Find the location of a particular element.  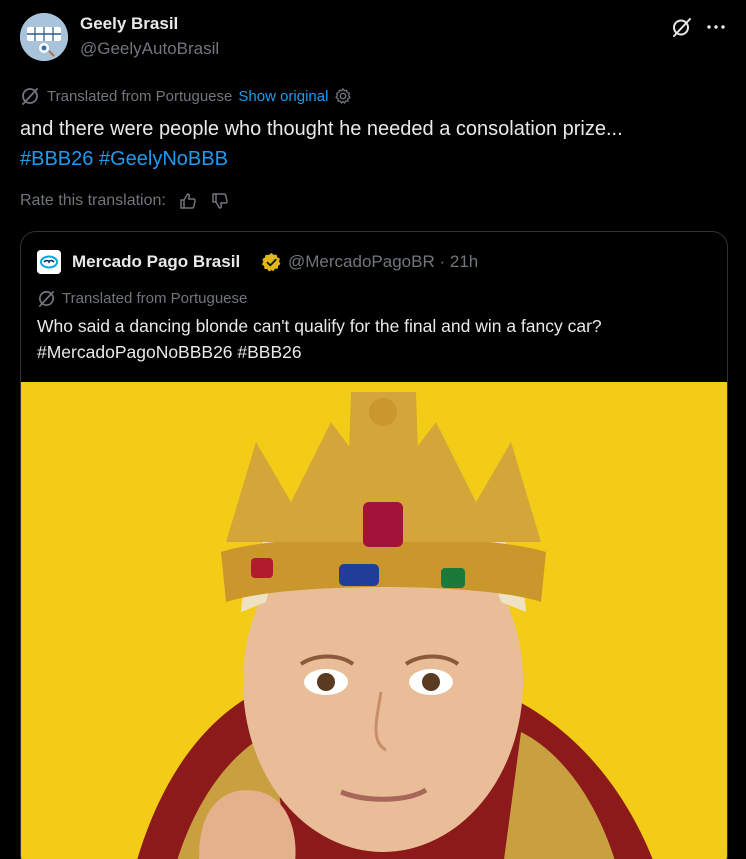

author-avatar is located at coordinates (44, 37).